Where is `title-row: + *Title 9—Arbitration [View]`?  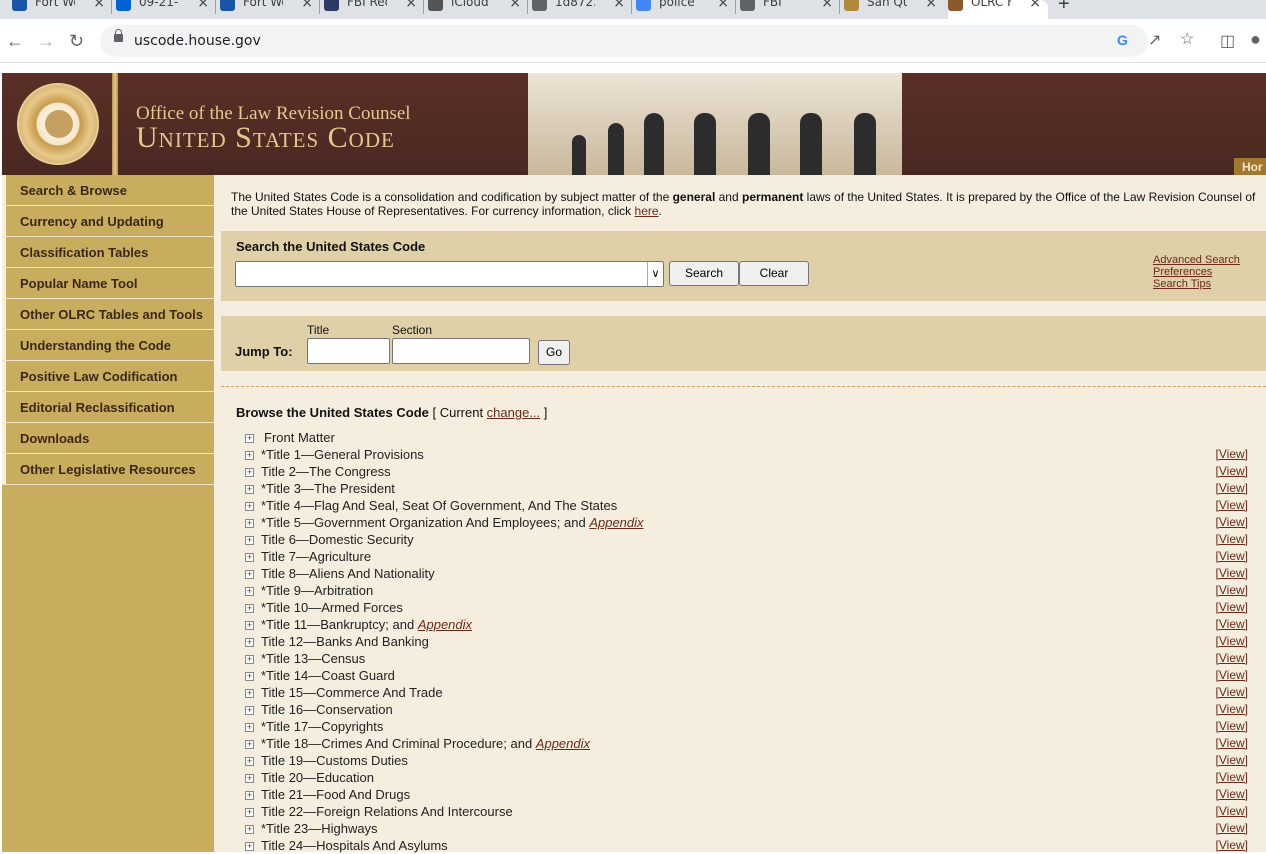
title-row: + *Title 9—Arbitration [View] is located at coordinates (745, 590).